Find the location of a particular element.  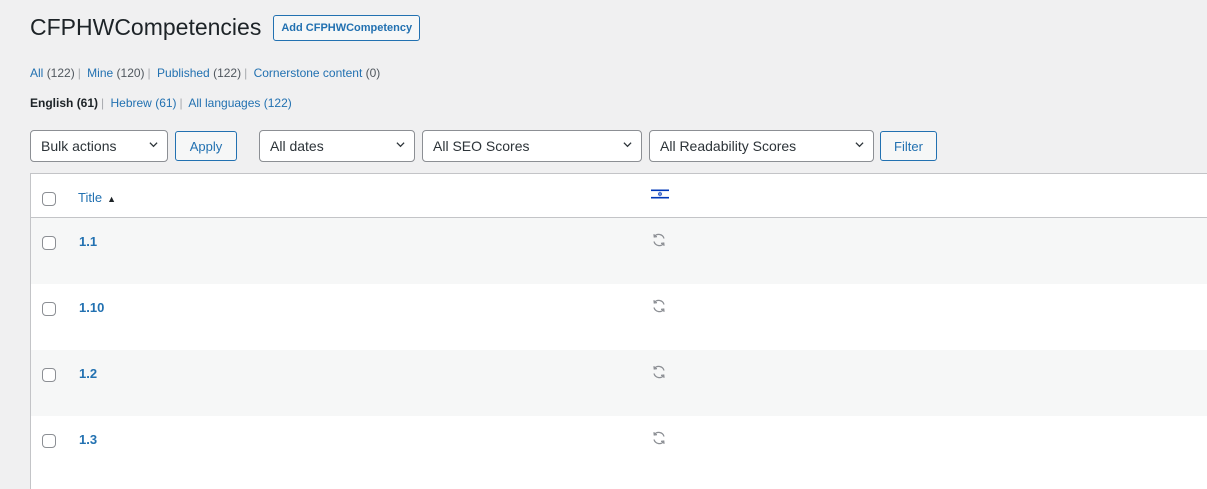

view-all-link: All (122) is located at coordinates (52, 73).